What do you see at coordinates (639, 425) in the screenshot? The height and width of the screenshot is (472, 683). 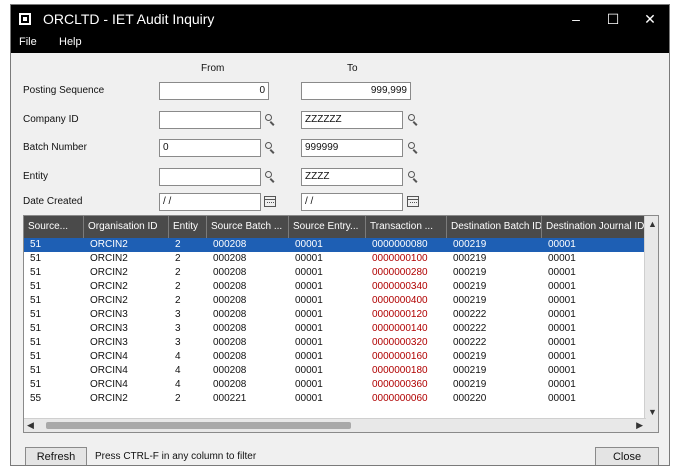 I see `scroll-right-icon: ▶` at bounding box center [639, 425].